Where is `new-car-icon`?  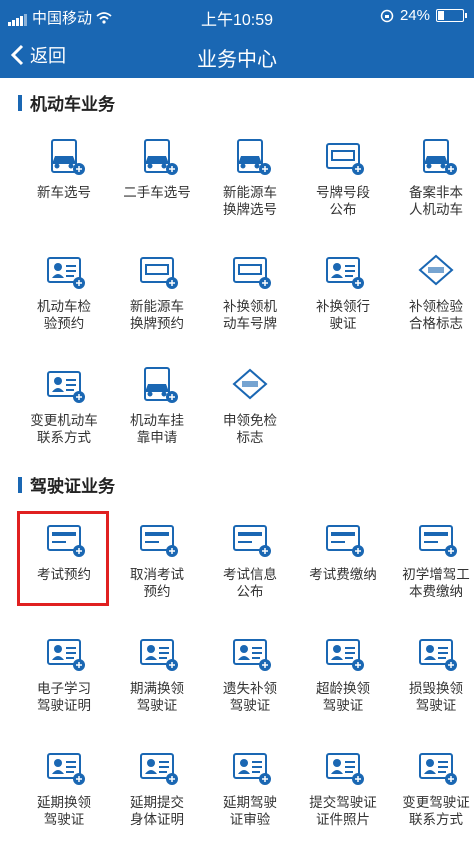
new-car-icon is located at coordinates (65, 157).